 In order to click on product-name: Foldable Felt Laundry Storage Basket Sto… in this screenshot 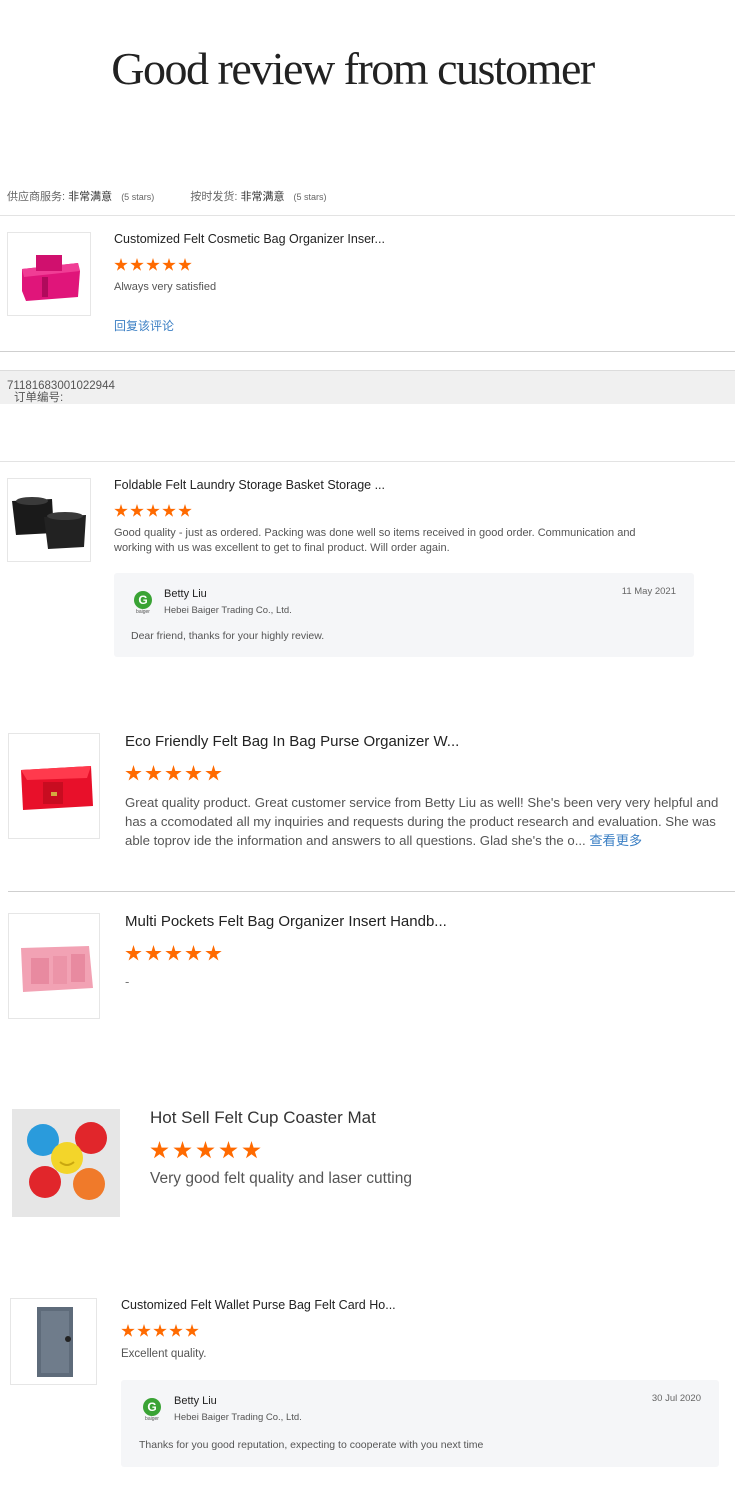, I will do `click(249, 485)`.